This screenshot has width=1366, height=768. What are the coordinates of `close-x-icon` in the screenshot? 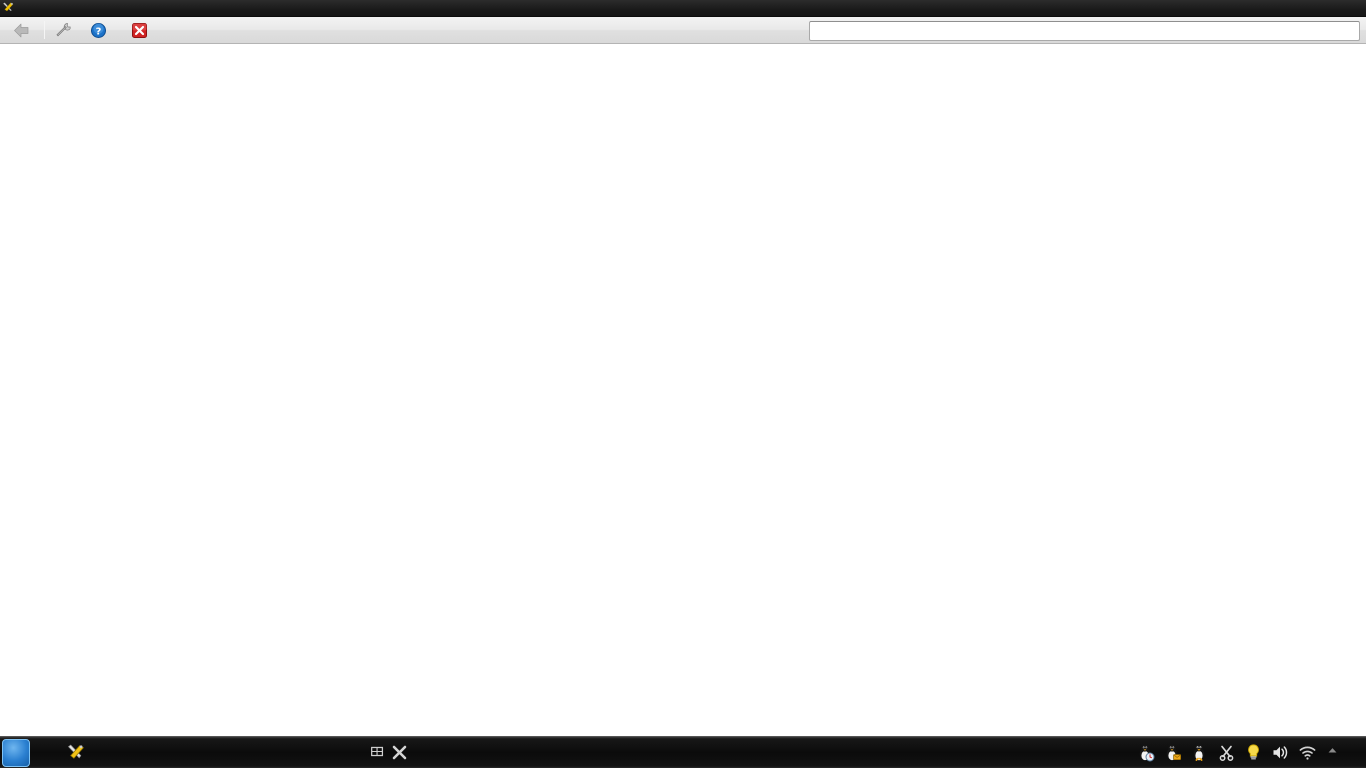 It's located at (139, 30).